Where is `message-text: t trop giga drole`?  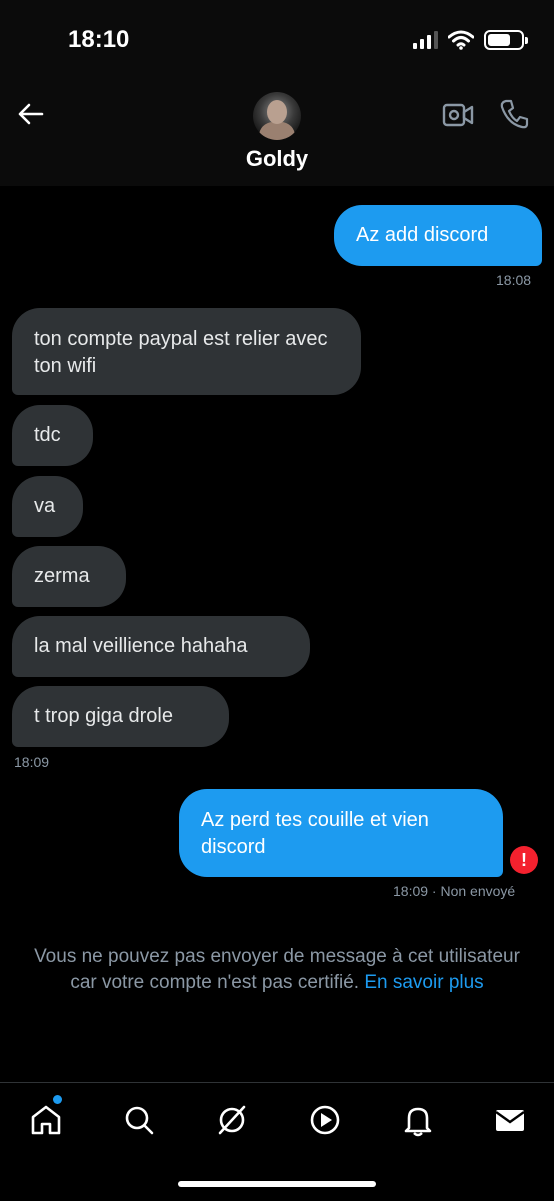
message-text: t trop giga drole is located at coordinates (103, 716).